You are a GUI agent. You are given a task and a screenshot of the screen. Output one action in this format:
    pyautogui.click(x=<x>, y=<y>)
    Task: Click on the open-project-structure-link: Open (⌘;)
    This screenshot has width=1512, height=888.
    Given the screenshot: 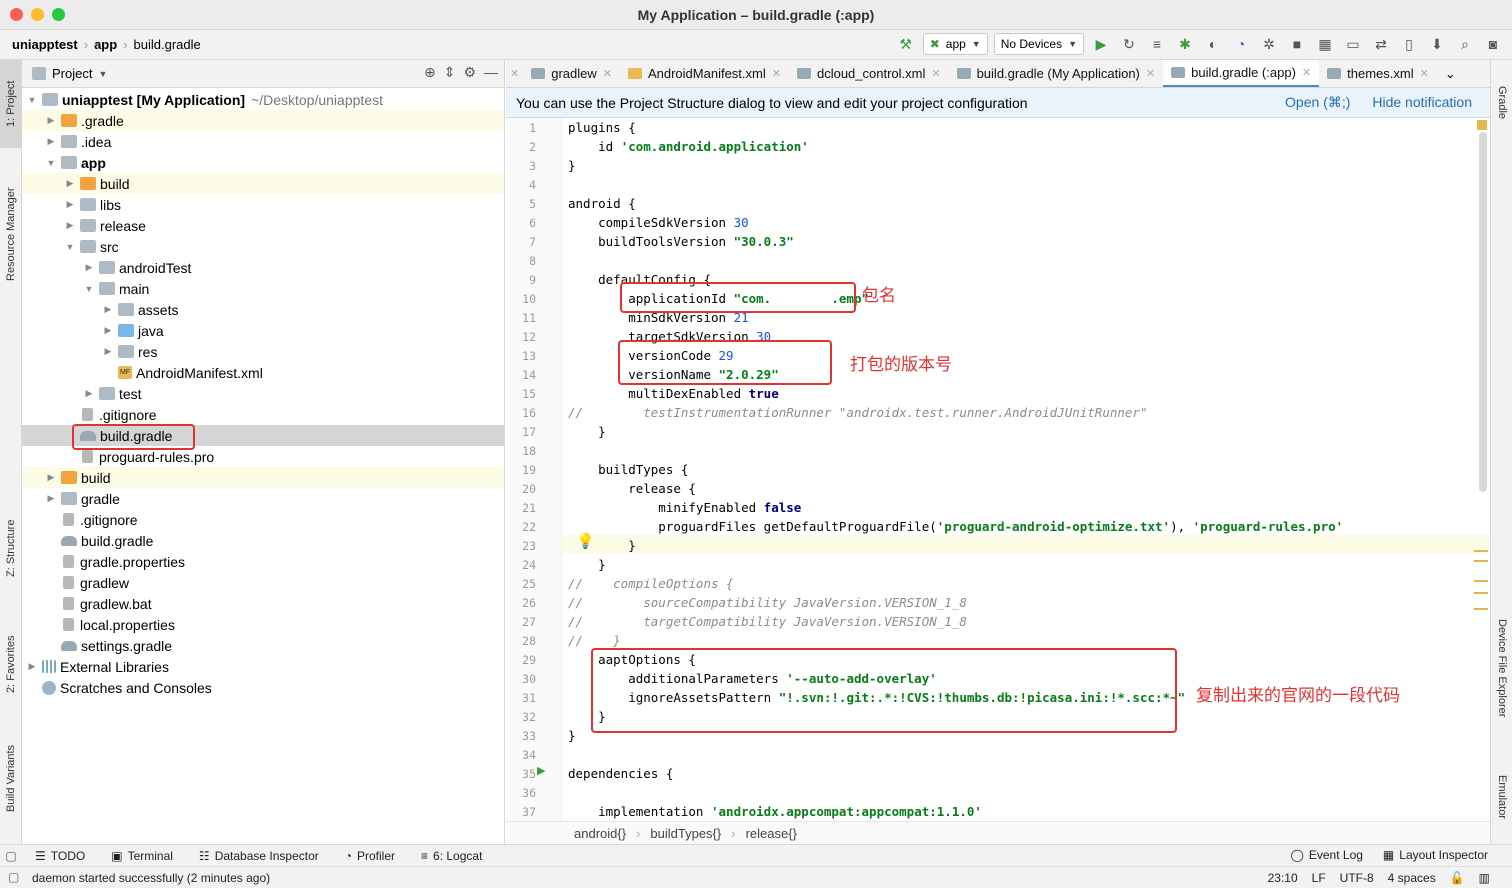 What is the action you would take?
    pyautogui.click(x=1317, y=102)
    